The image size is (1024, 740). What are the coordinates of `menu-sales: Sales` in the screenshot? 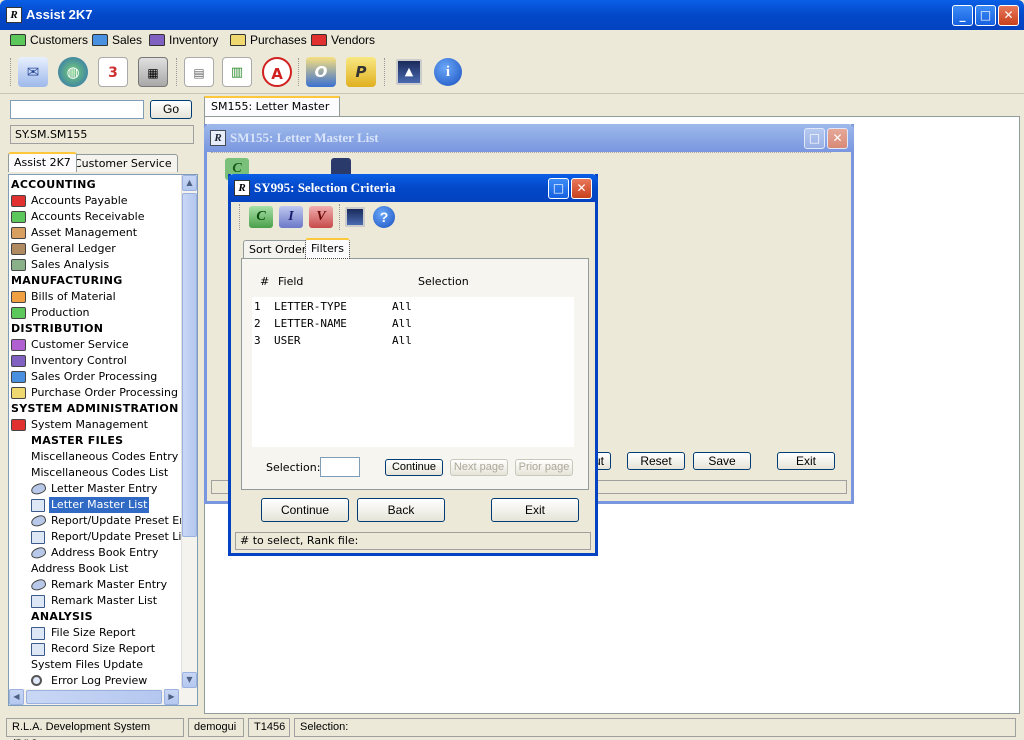 It's located at (117, 40).